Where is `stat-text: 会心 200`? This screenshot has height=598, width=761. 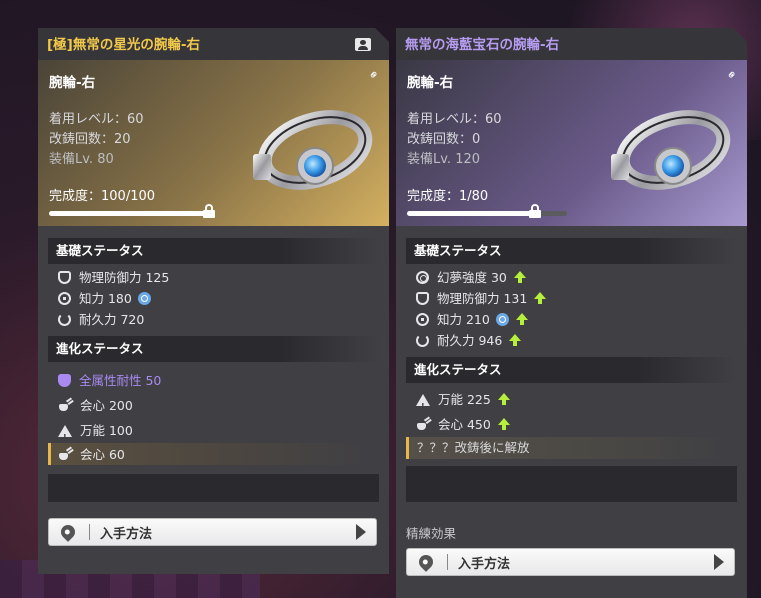
stat-text: 会心 200 is located at coordinates (106, 405).